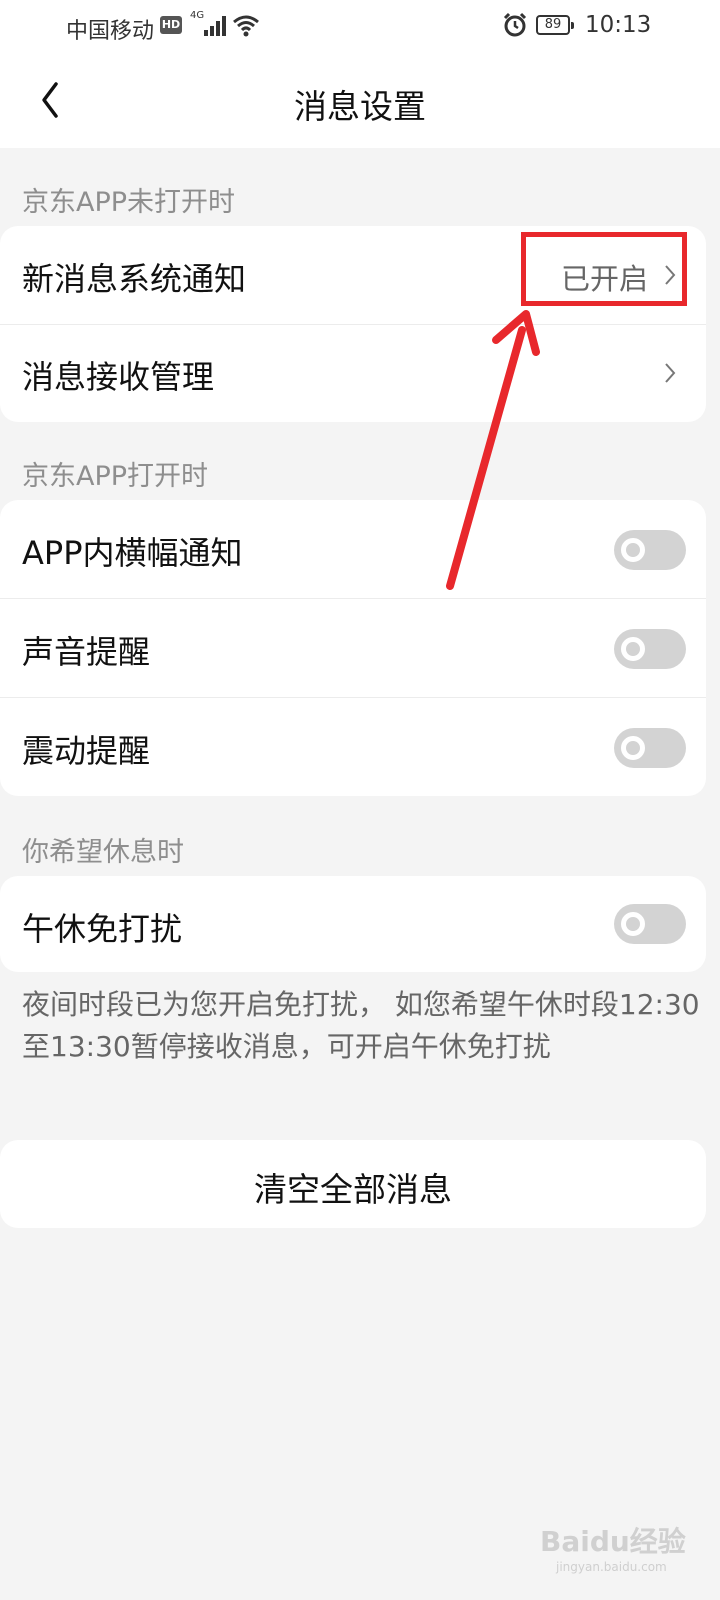 The image size is (720, 1600). I want to click on nap-do-not-disturb-toggle, so click(650, 924).